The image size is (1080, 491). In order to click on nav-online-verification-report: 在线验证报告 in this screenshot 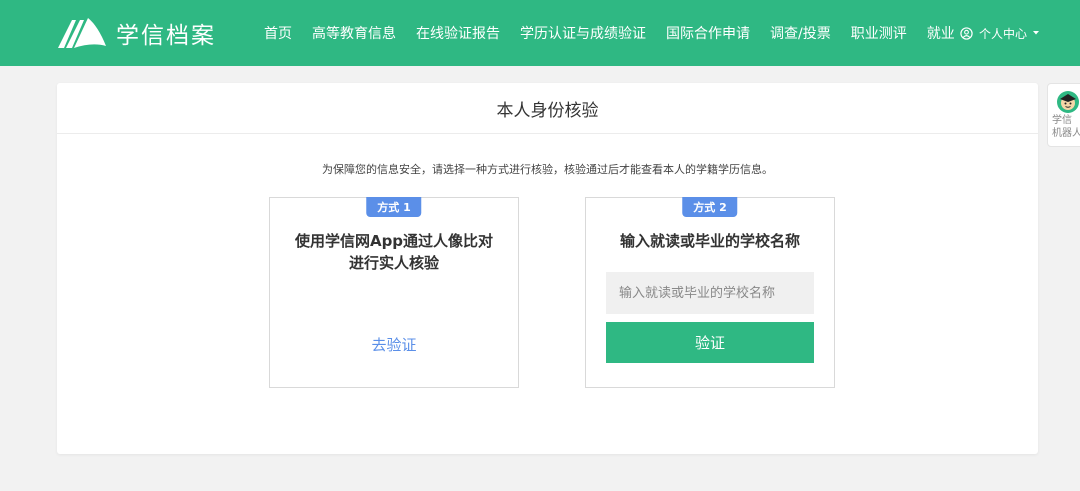, I will do `click(458, 33)`.